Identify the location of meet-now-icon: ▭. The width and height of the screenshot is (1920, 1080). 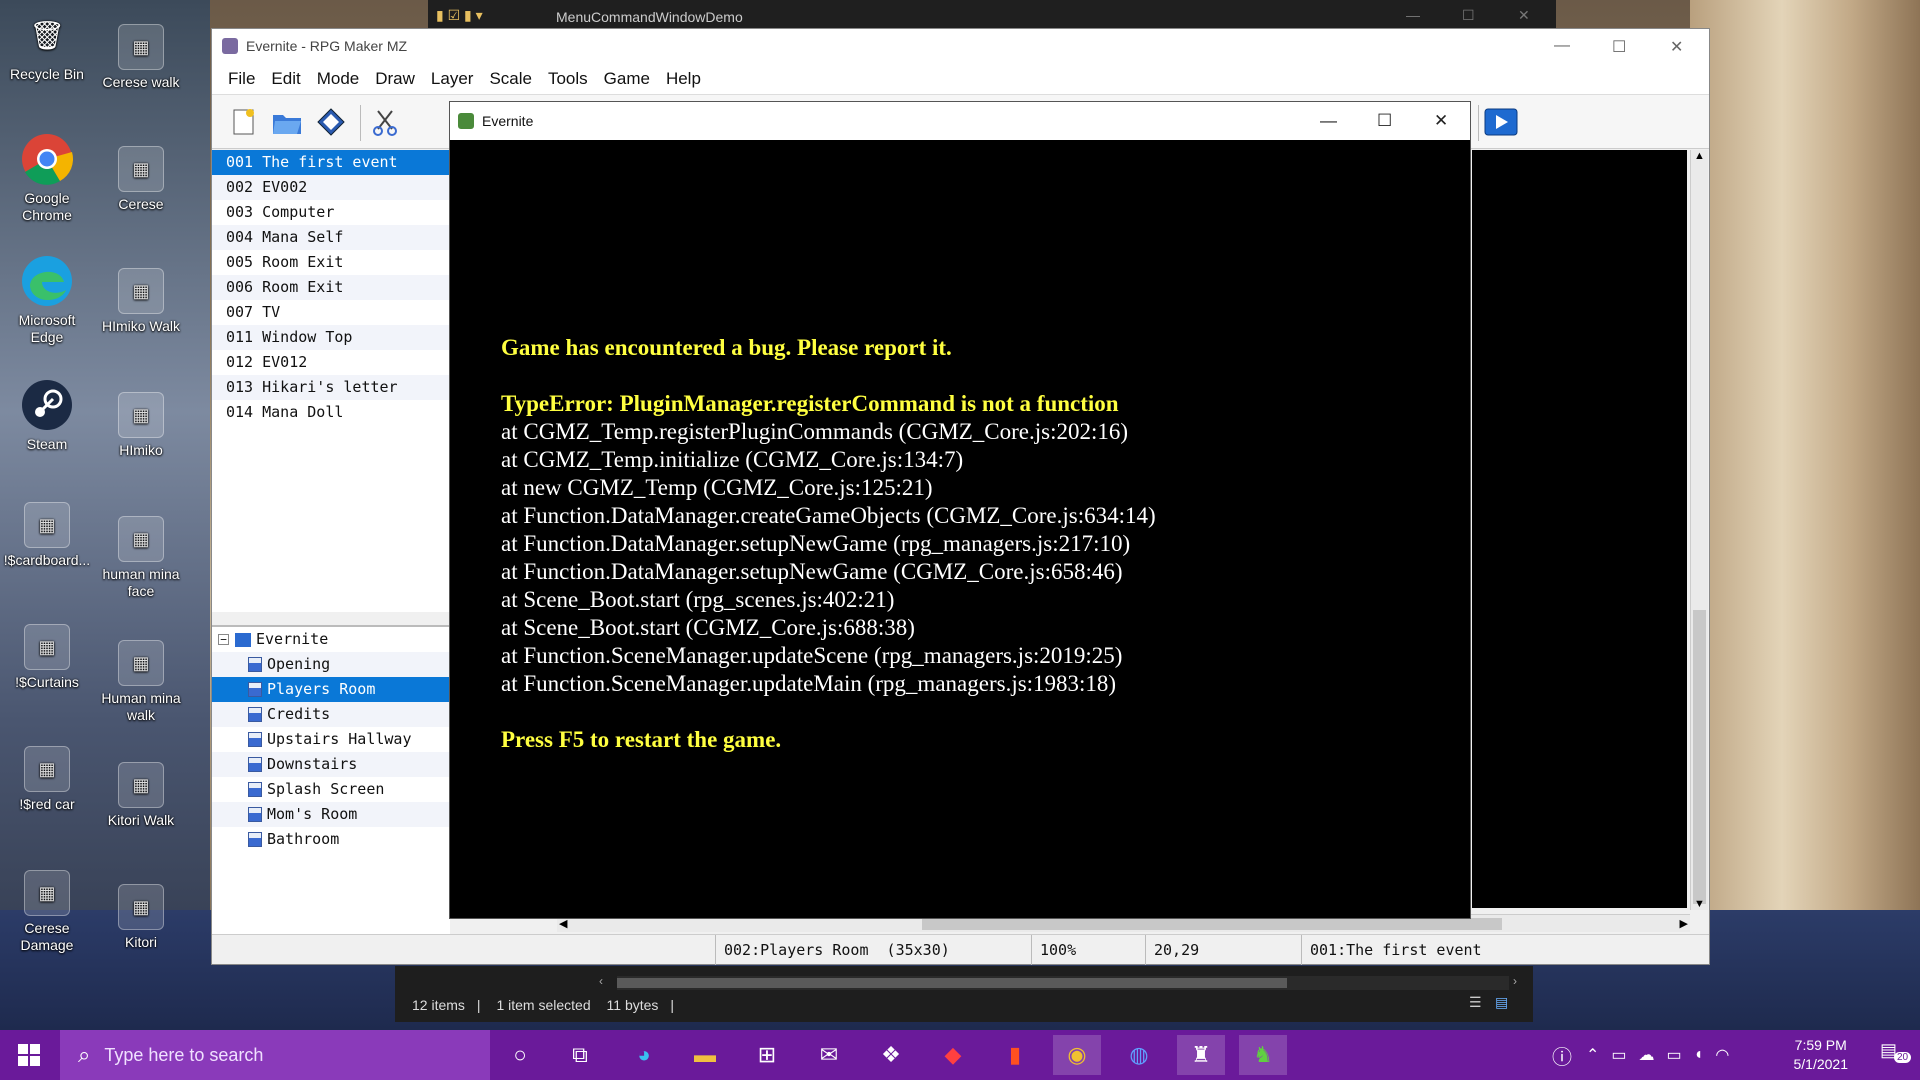
(1618, 1055).